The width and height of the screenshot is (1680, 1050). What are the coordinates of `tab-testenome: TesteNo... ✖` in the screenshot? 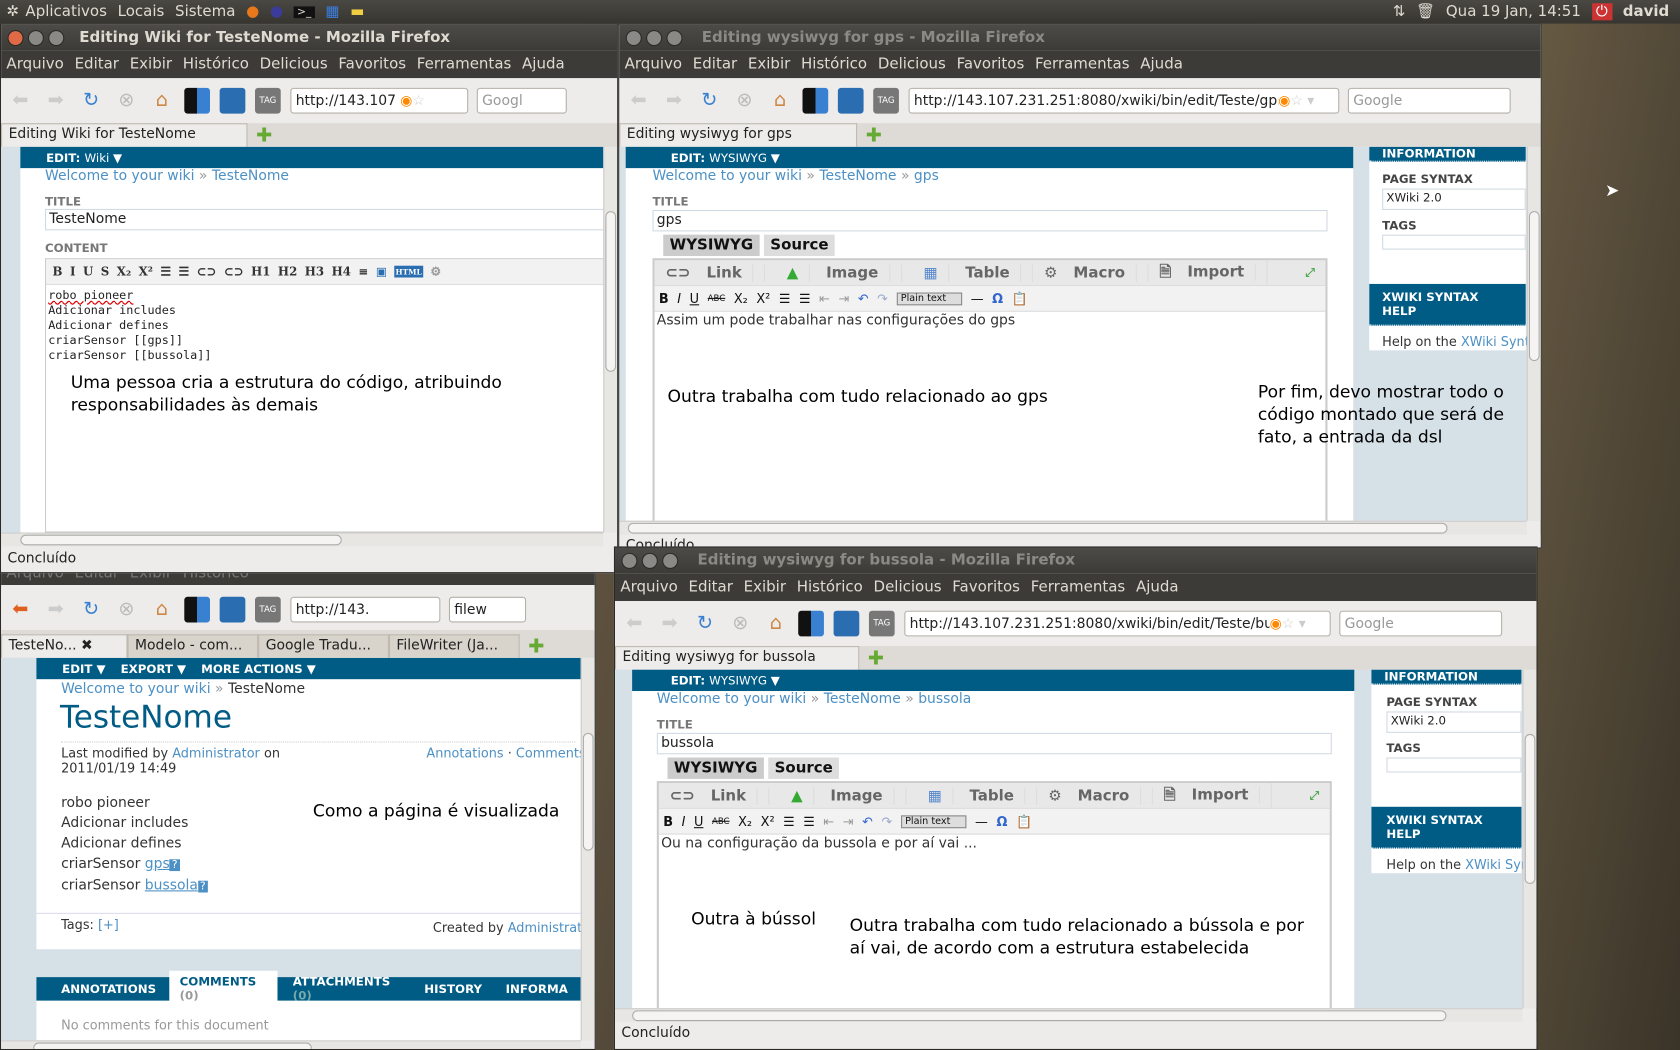 It's located at (64, 646).